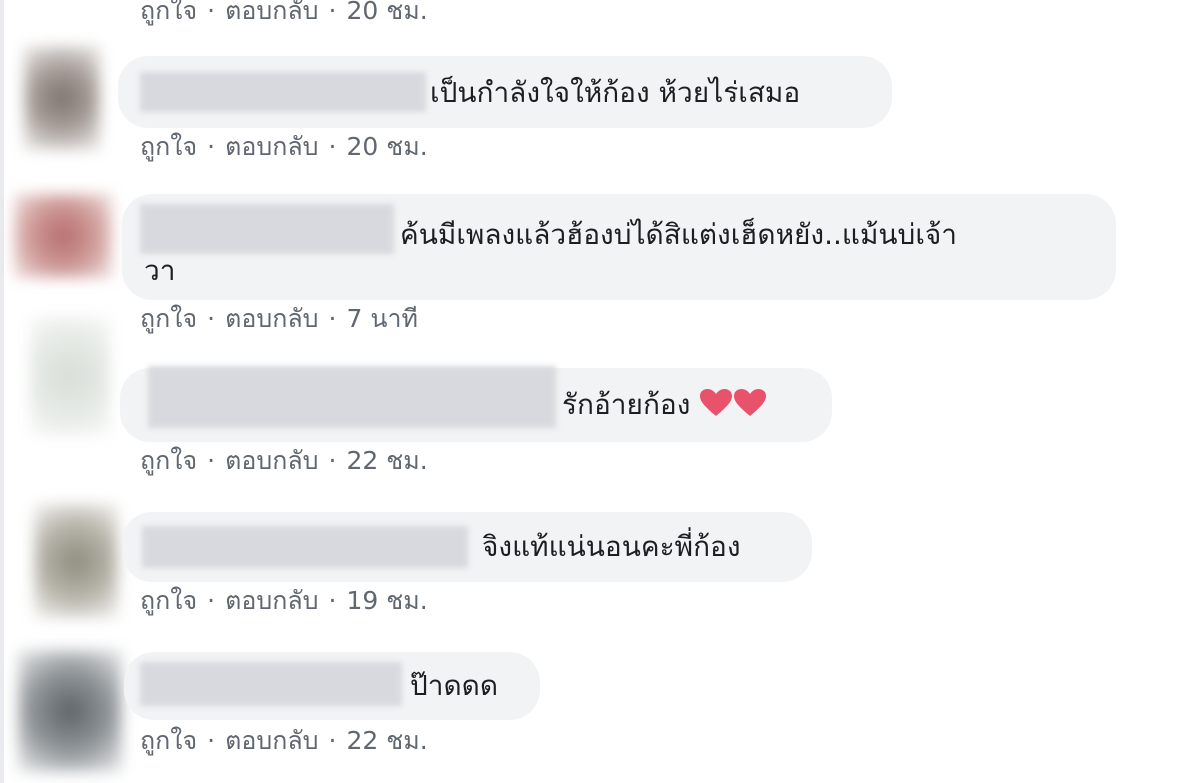  I want to click on comment-text-body: รักอ้ายก้อง, so click(626, 404).